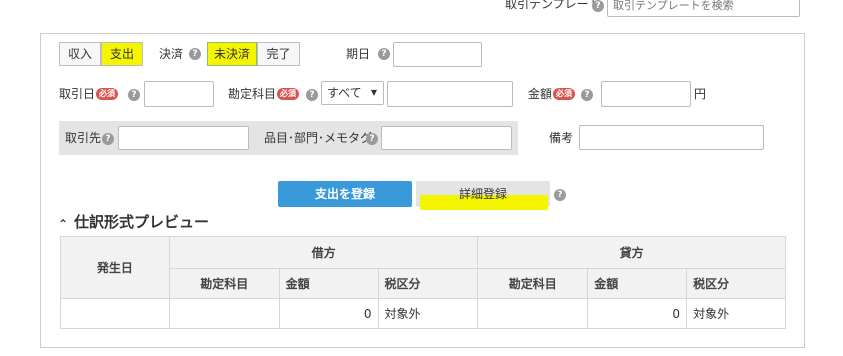  What do you see at coordinates (736, 283) in the screenshot?
I see `credit-tax-header: 税区分` at bounding box center [736, 283].